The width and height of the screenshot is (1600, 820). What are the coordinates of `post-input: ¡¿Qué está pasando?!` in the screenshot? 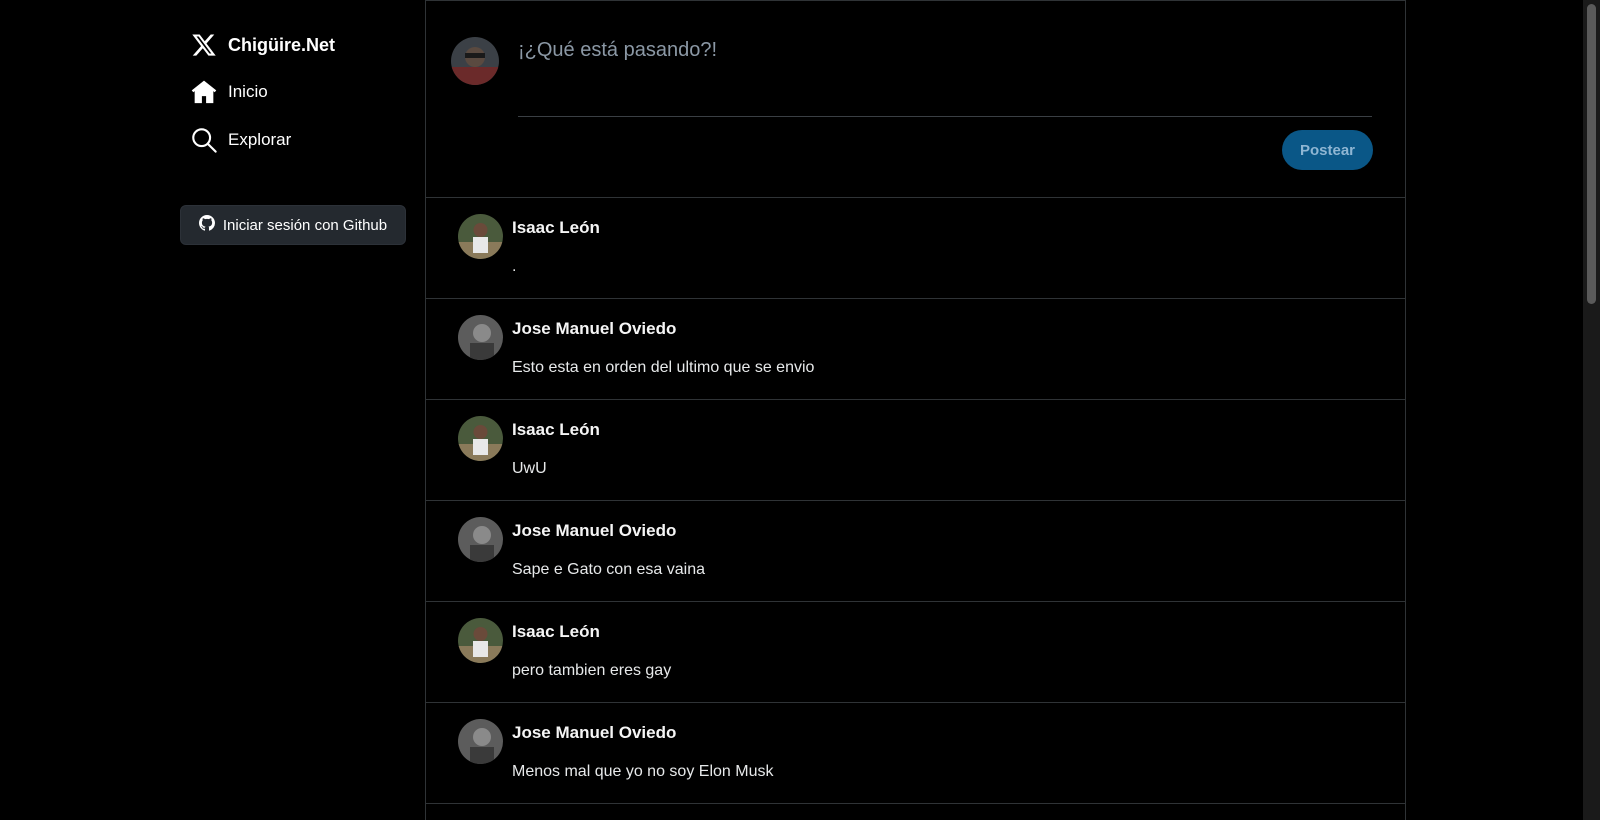 It's located at (945, 77).